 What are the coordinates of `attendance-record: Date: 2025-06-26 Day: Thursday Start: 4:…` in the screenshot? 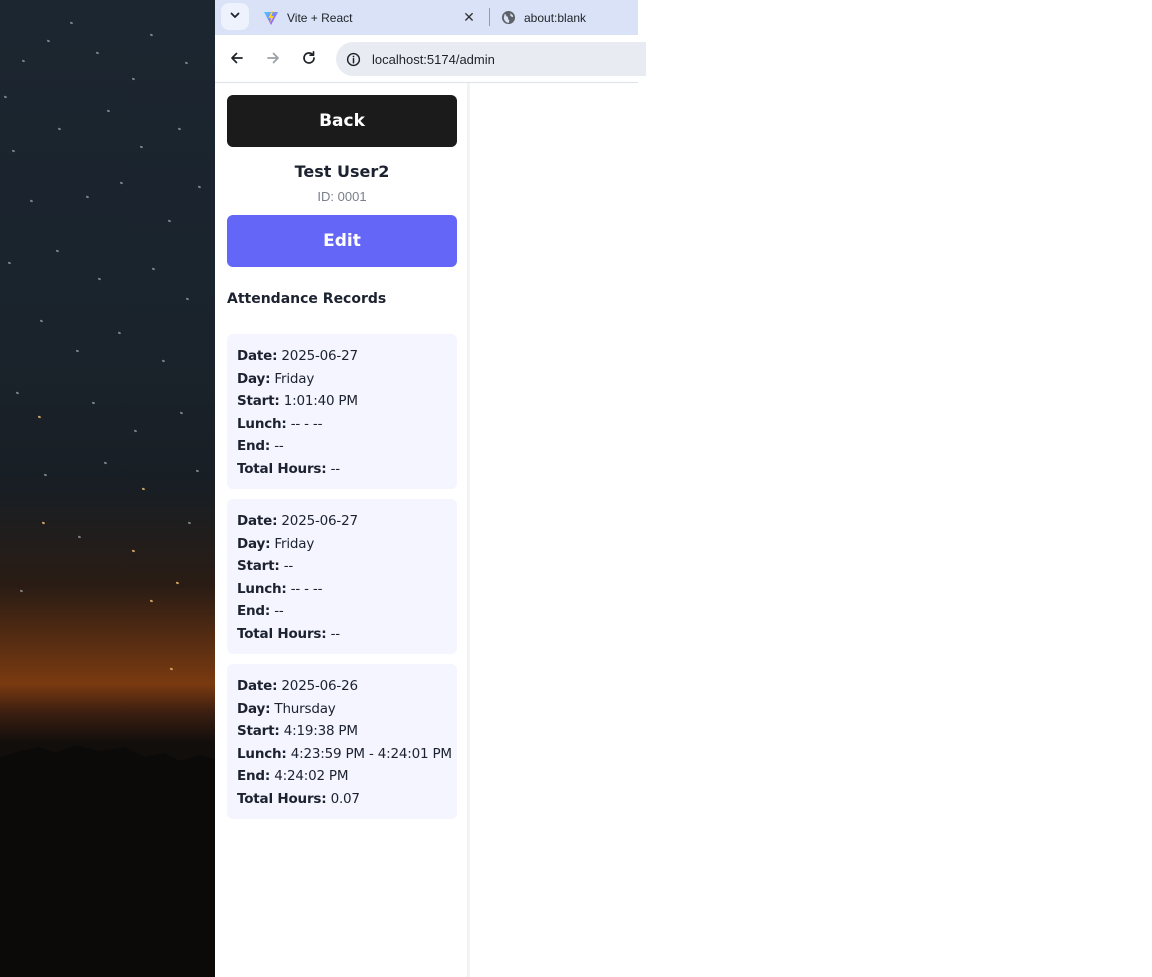 It's located at (342, 741).